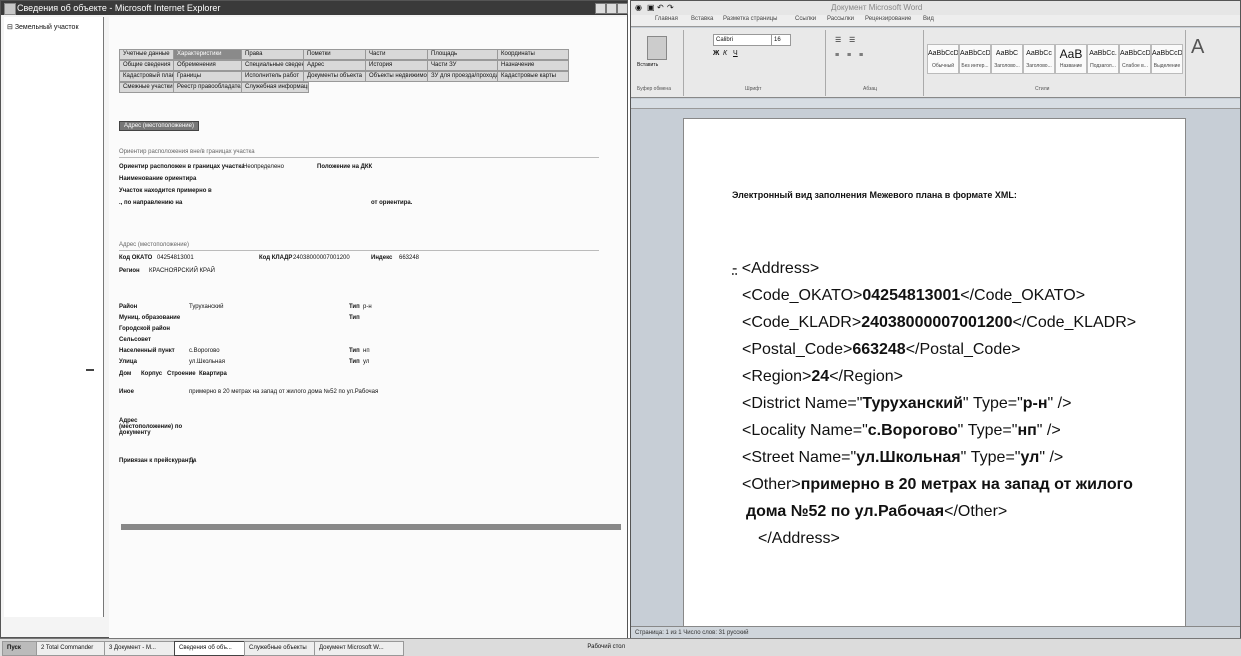 The image size is (1241, 656). Describe the element at coordinates (876, 512) in the screenshot. I see `xml-line-other-cont: дома №52 по ул.Рабочая</Other>` at that location.